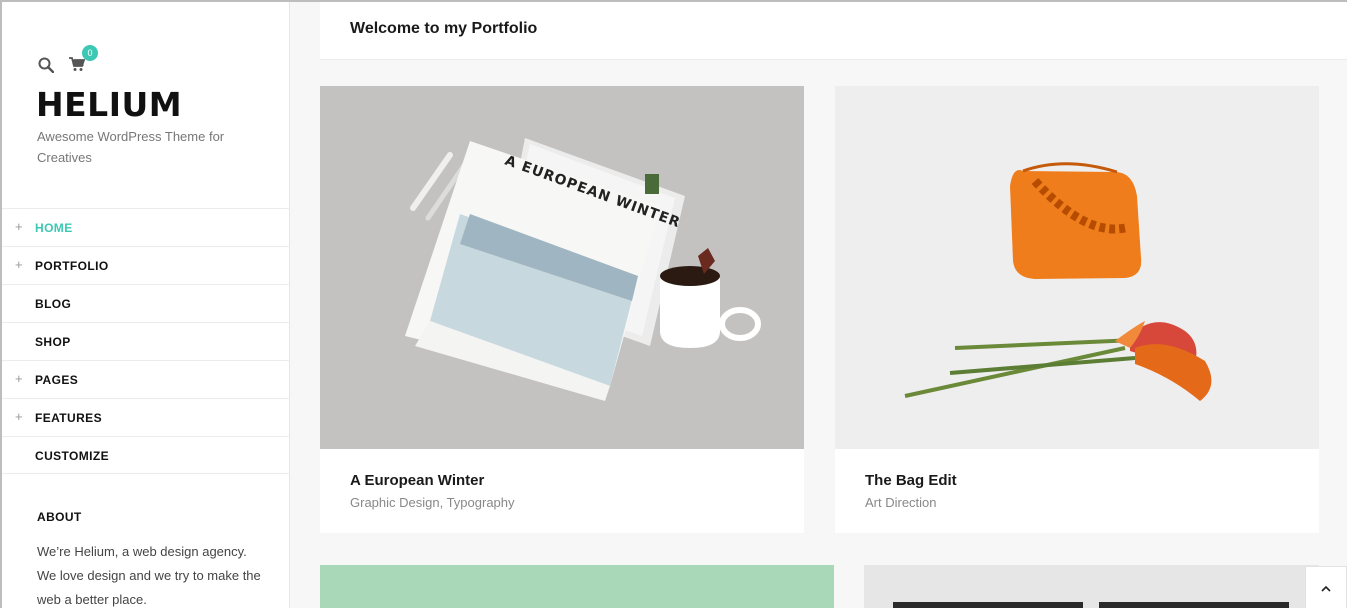 The image size is (1347, 608). What do you see at coordinates (53, 304) in the screenshot?
I see `nav-item-label: BLOG` at bounding box center [53, 304].